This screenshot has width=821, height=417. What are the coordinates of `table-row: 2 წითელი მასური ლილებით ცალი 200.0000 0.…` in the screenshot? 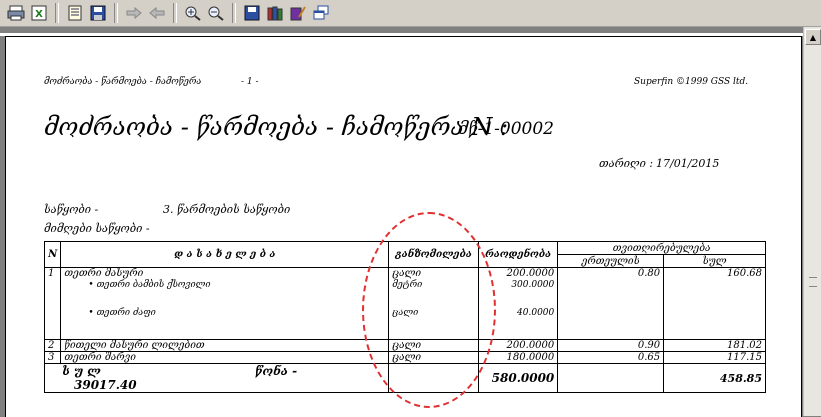 It's located at (404, 345).